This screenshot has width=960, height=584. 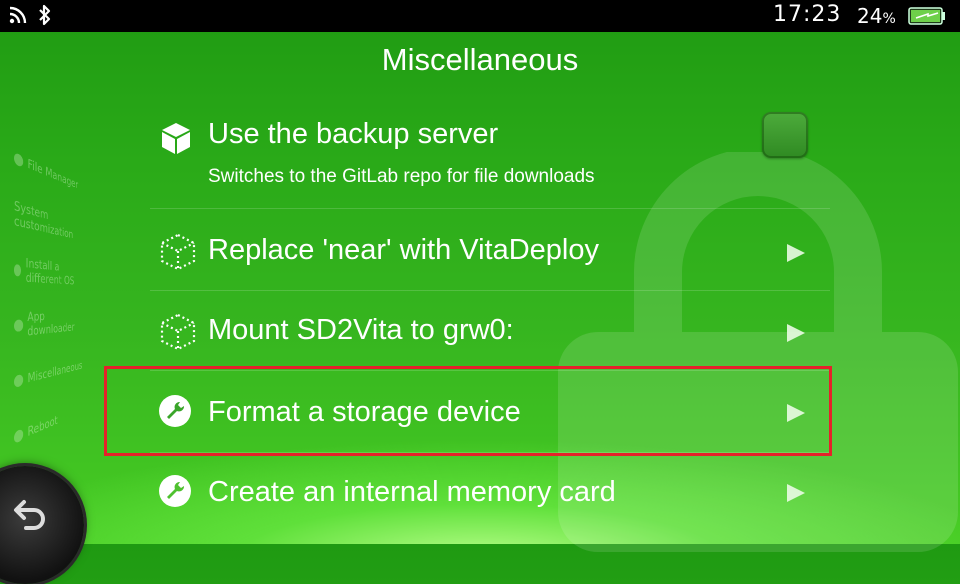 What do you see at coordinates (412, 492) in the screenshot?
I see `option-label: Create an internal memory card` at bounding box center [412, 492].